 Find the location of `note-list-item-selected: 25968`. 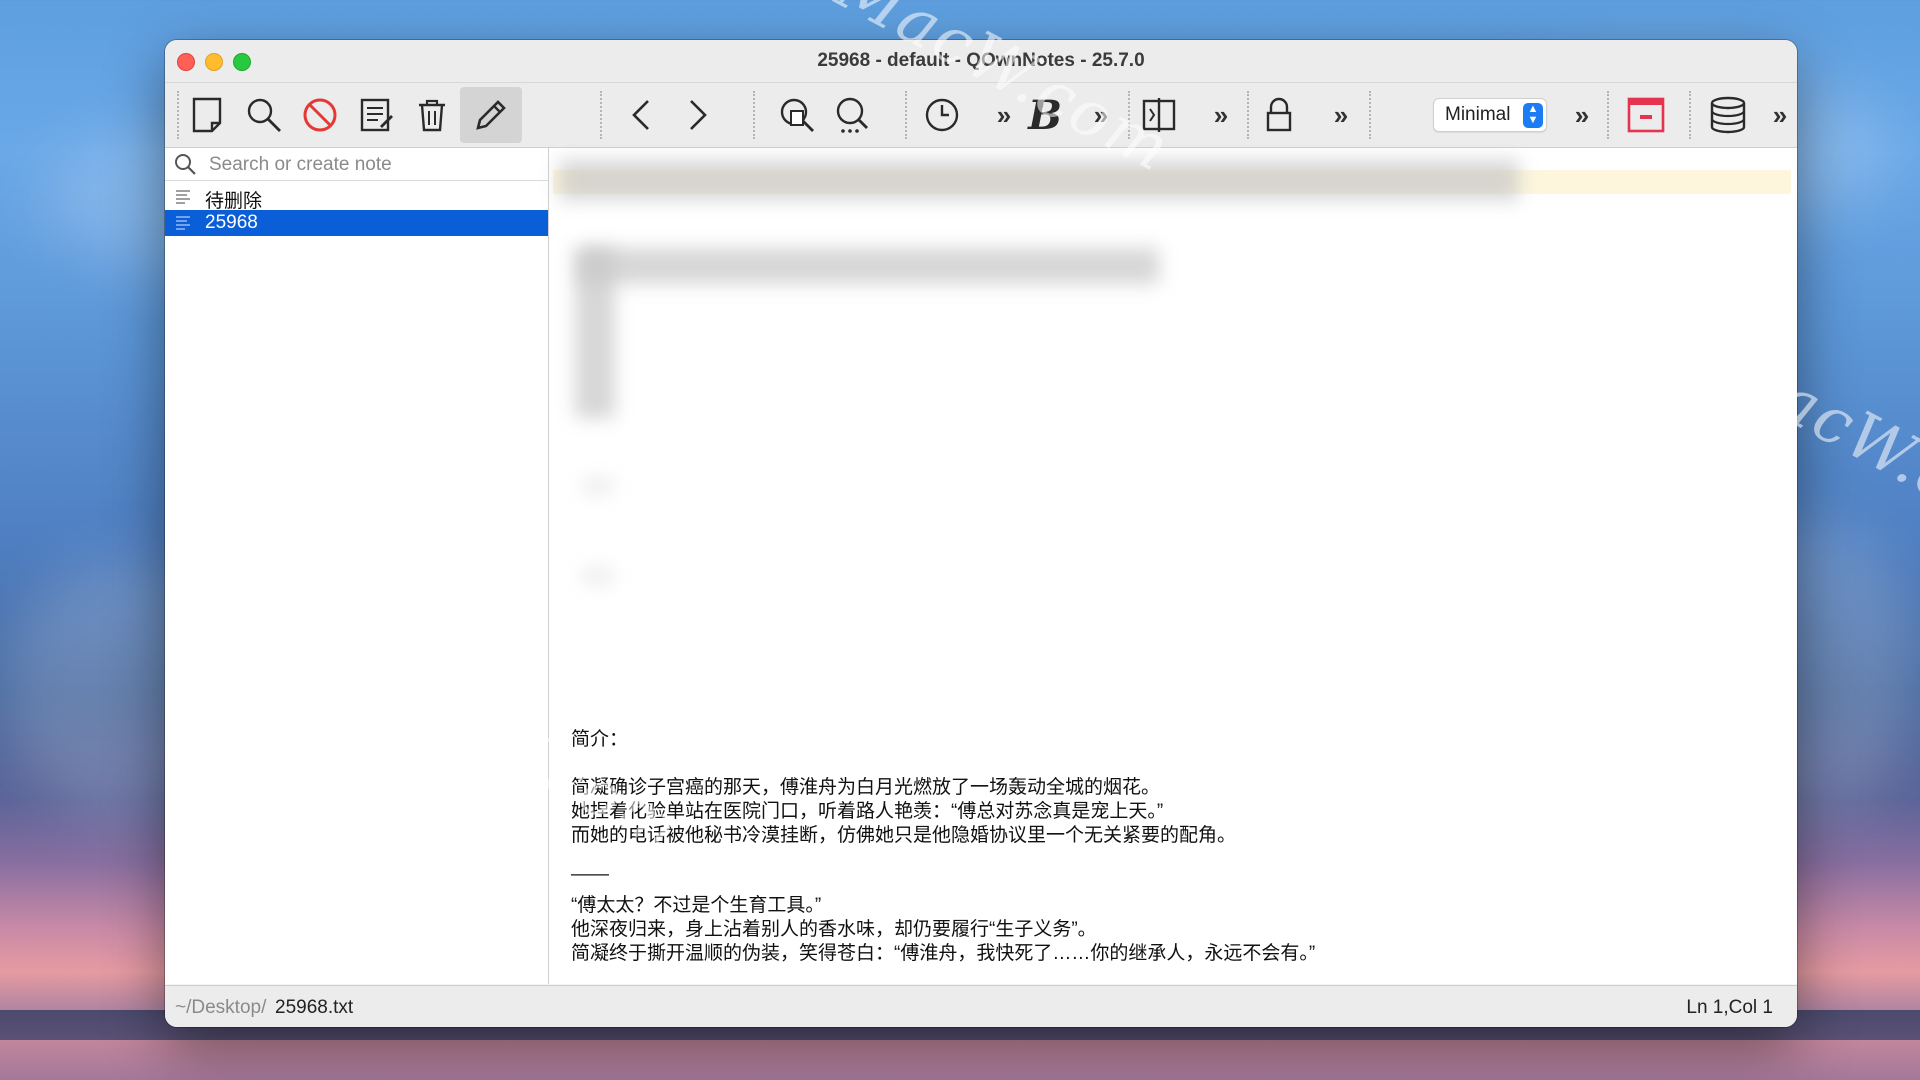

note-list-item-selected: 25968 is located at coordinates (356, 223).